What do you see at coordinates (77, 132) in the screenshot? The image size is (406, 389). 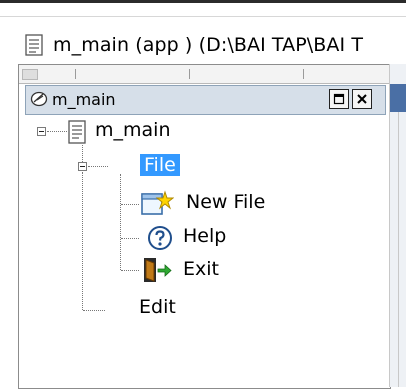 I see `document-icon` at bounding box center [77, 132].